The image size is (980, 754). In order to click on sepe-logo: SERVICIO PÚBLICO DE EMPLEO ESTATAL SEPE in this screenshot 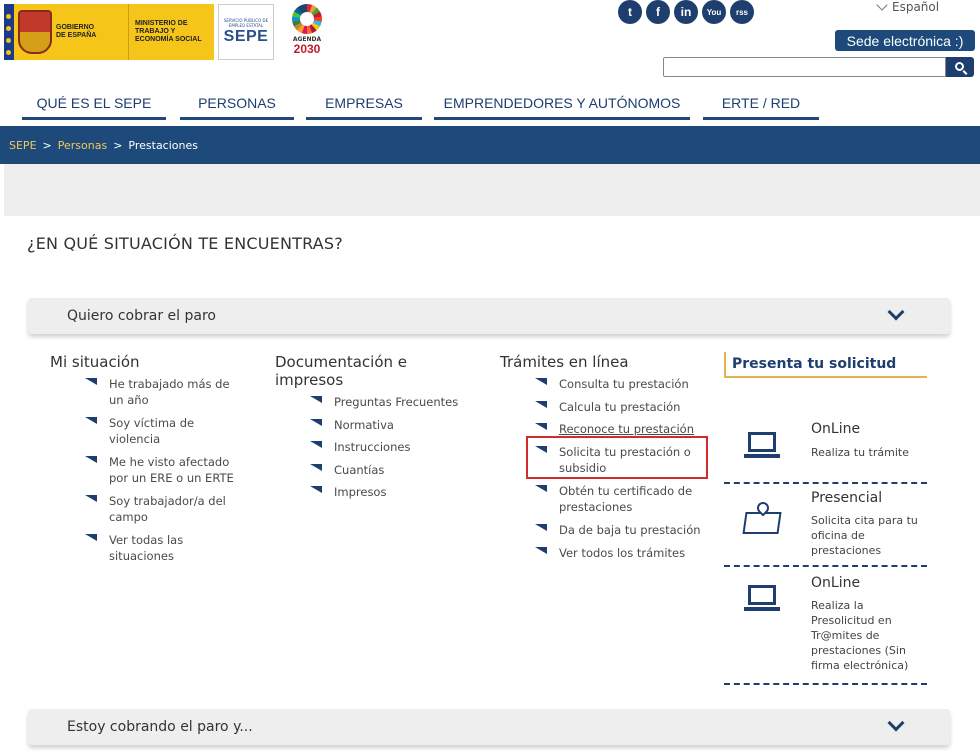, I will do `click(246, 32)`.